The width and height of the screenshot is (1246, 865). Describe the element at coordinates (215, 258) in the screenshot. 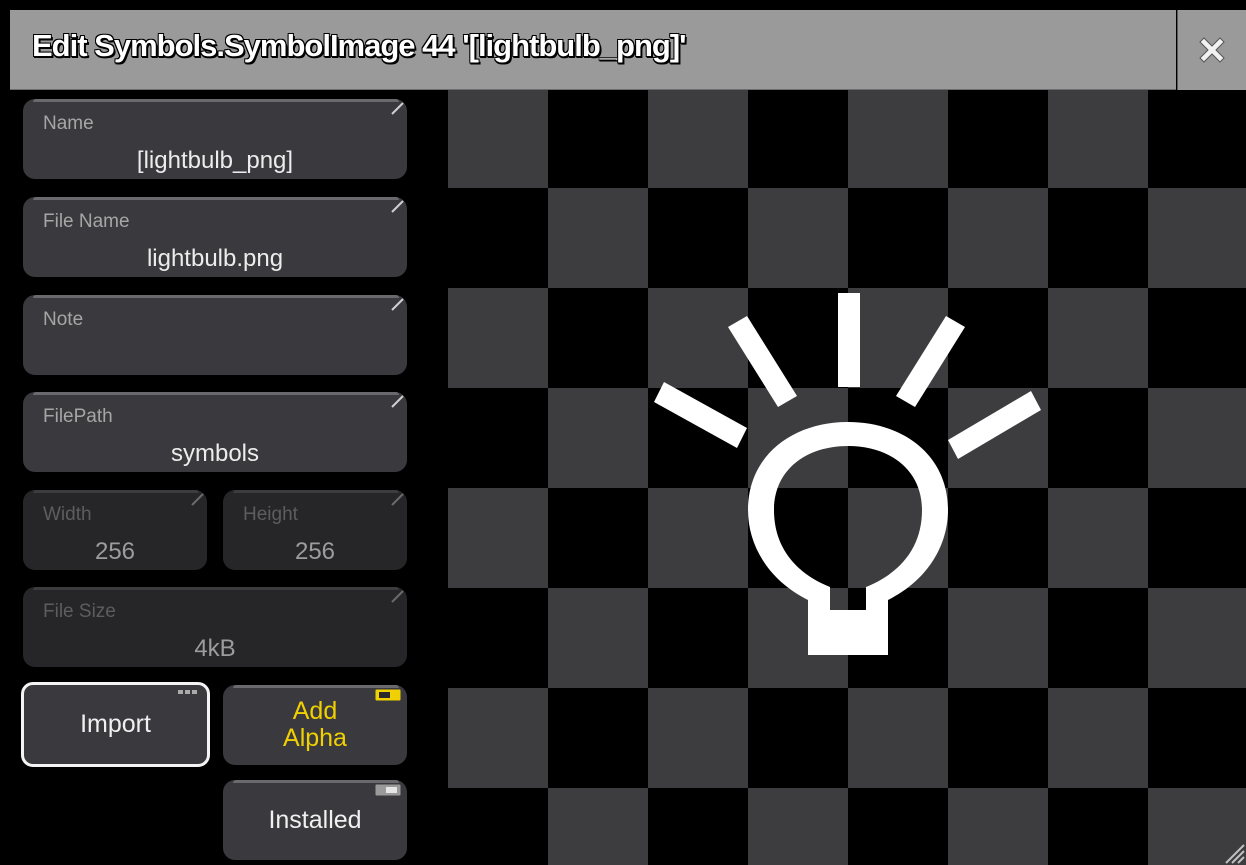

I see `file-name-value: lightbulb.png` at that location.